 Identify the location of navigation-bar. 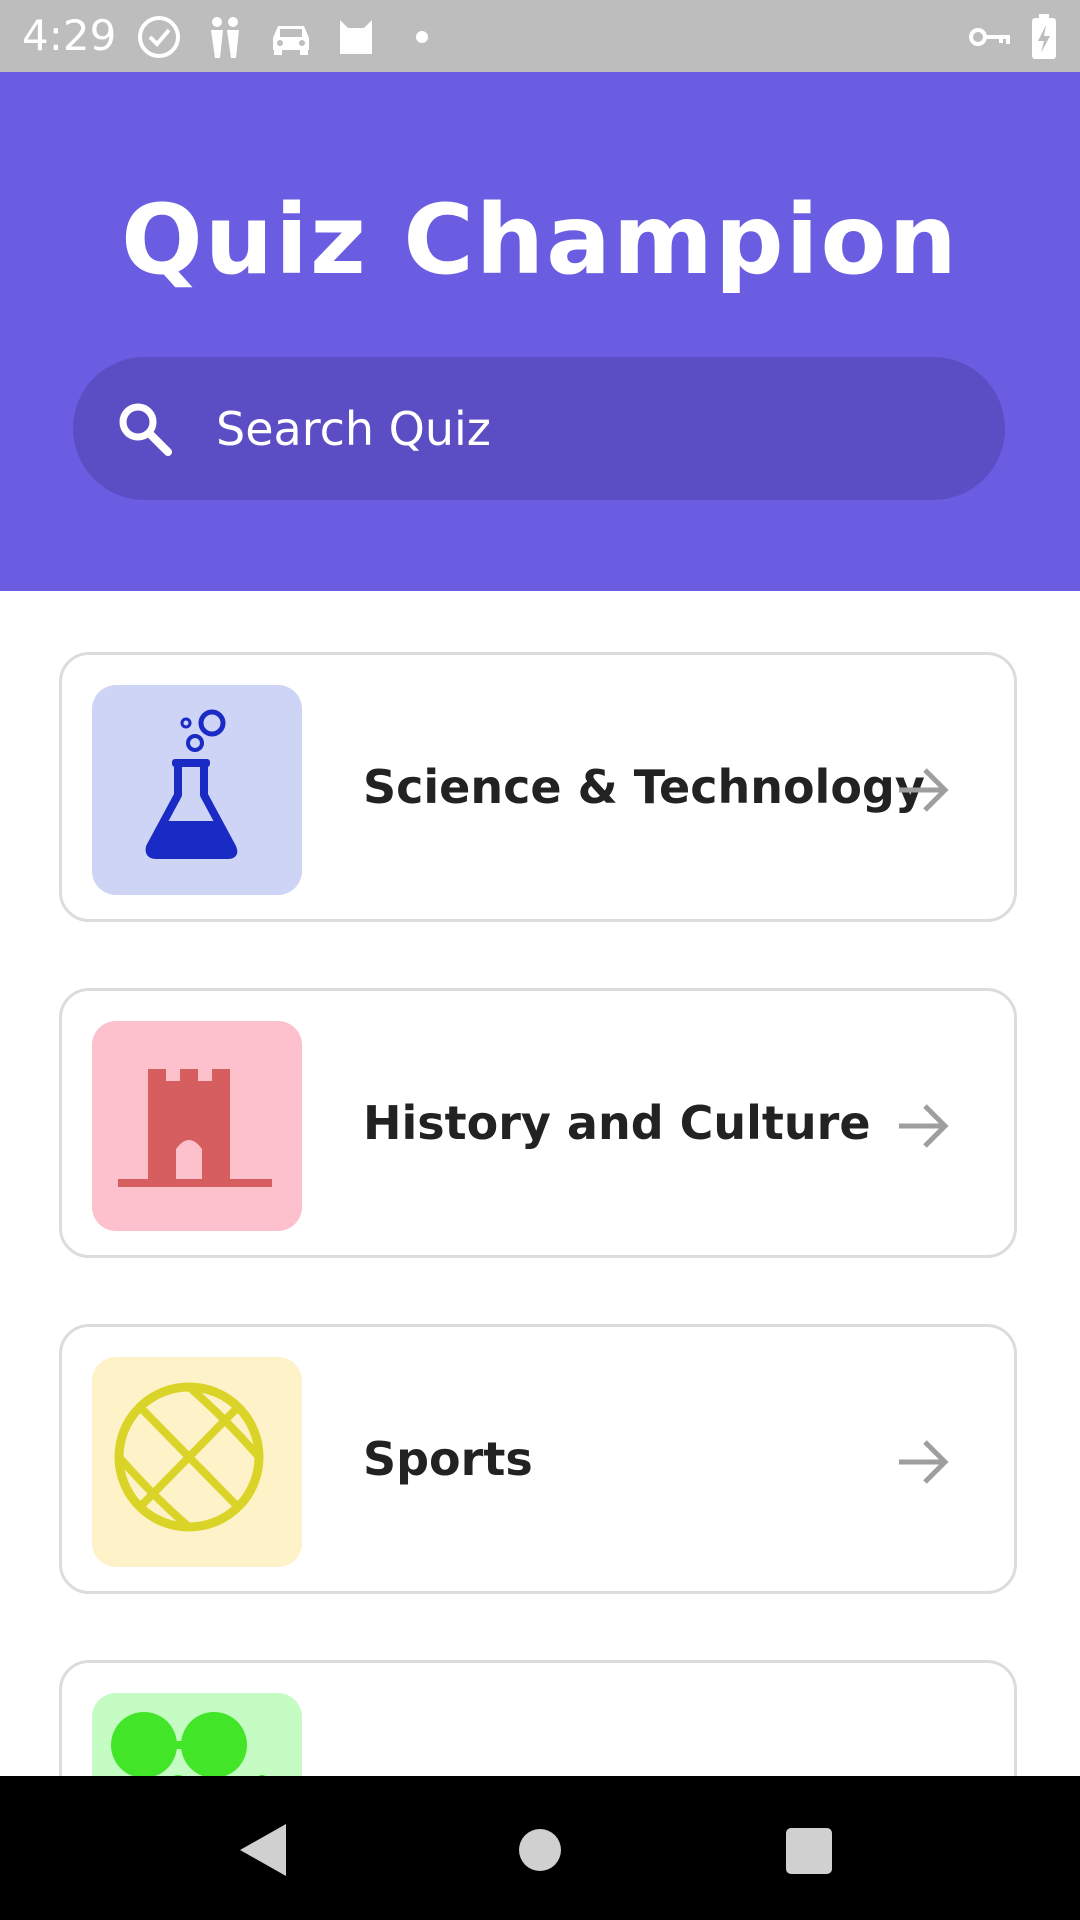
(540, 1848).